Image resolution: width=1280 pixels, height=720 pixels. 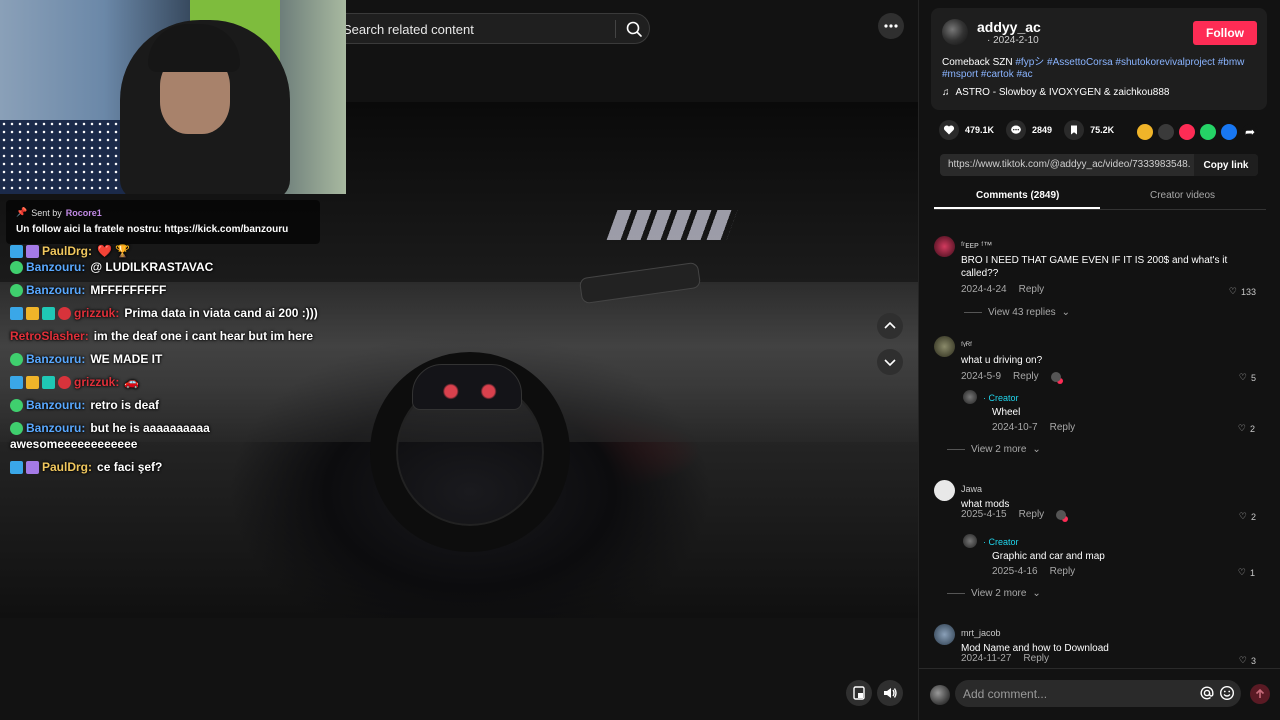 What do you see at coordinates (890, 326) in the screenshot?
I see `previous-video-button` at bounding box center [890, 326].